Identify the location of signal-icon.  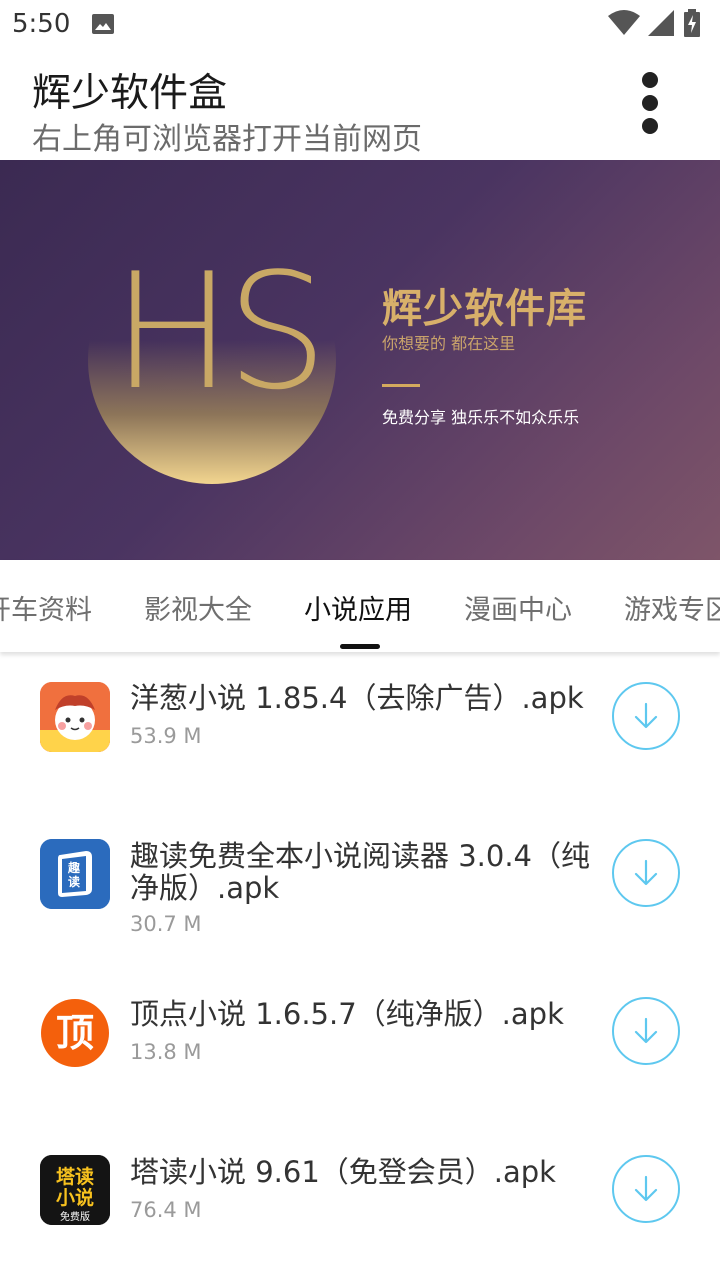
(661, 23).